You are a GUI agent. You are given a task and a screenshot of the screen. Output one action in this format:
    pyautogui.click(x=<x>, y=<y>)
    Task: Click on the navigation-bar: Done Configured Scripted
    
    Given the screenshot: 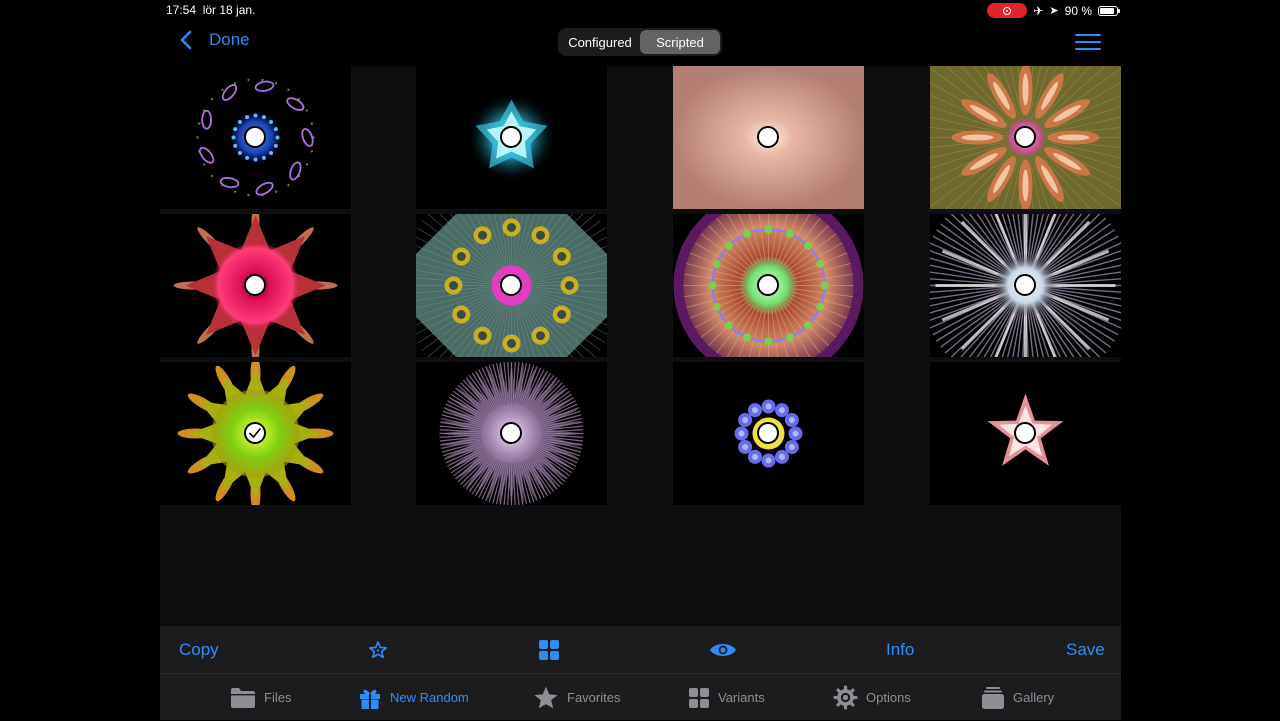 What is the action you would take?
    pyautogui.click(x=640, y=44)
    